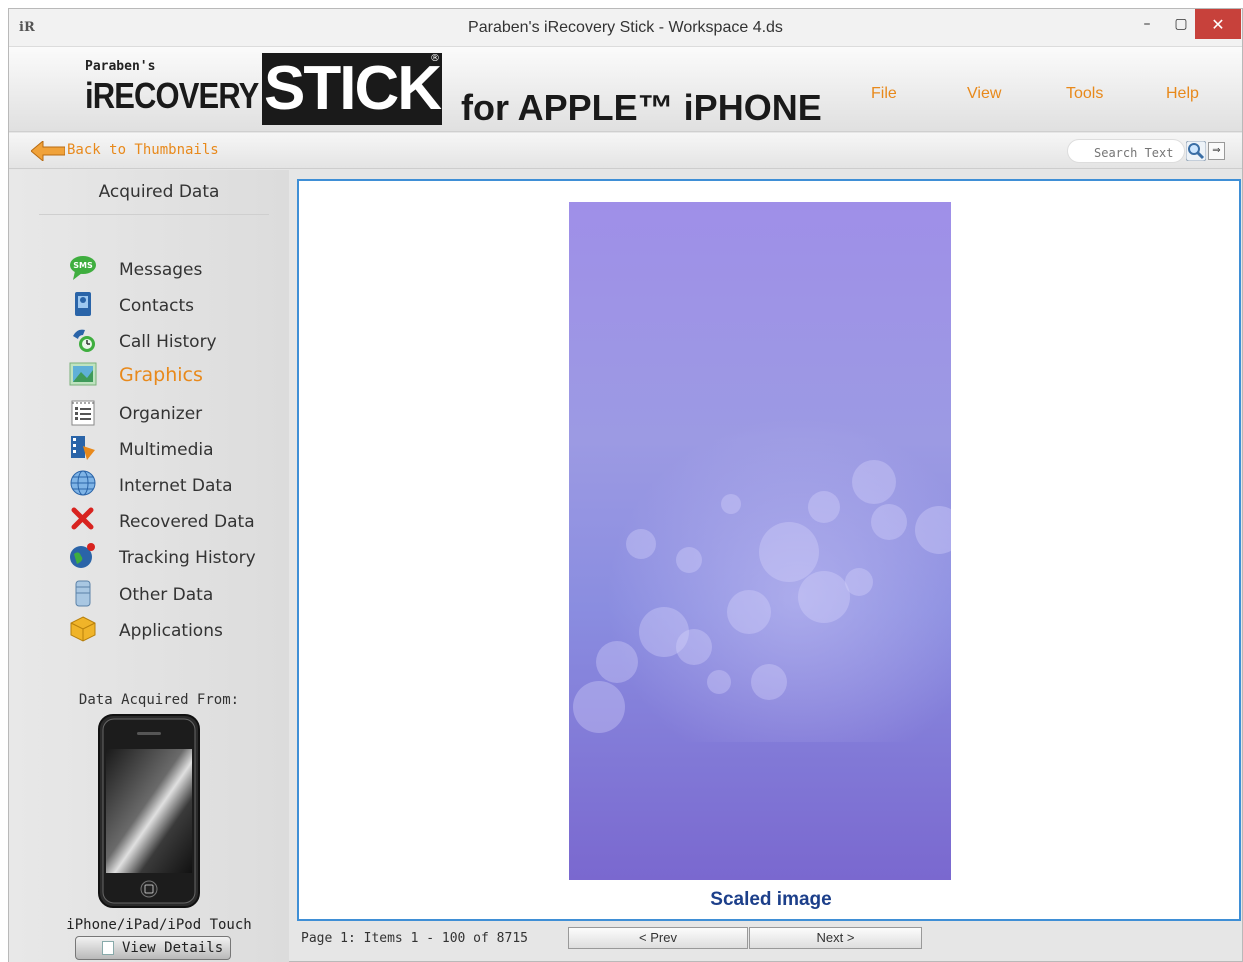 The height and width of the screenshot is (962, 1243). What do you see at coordinates (108, 948) in the screenshot?
I see `document-icon` at bounding box center [108, 948].